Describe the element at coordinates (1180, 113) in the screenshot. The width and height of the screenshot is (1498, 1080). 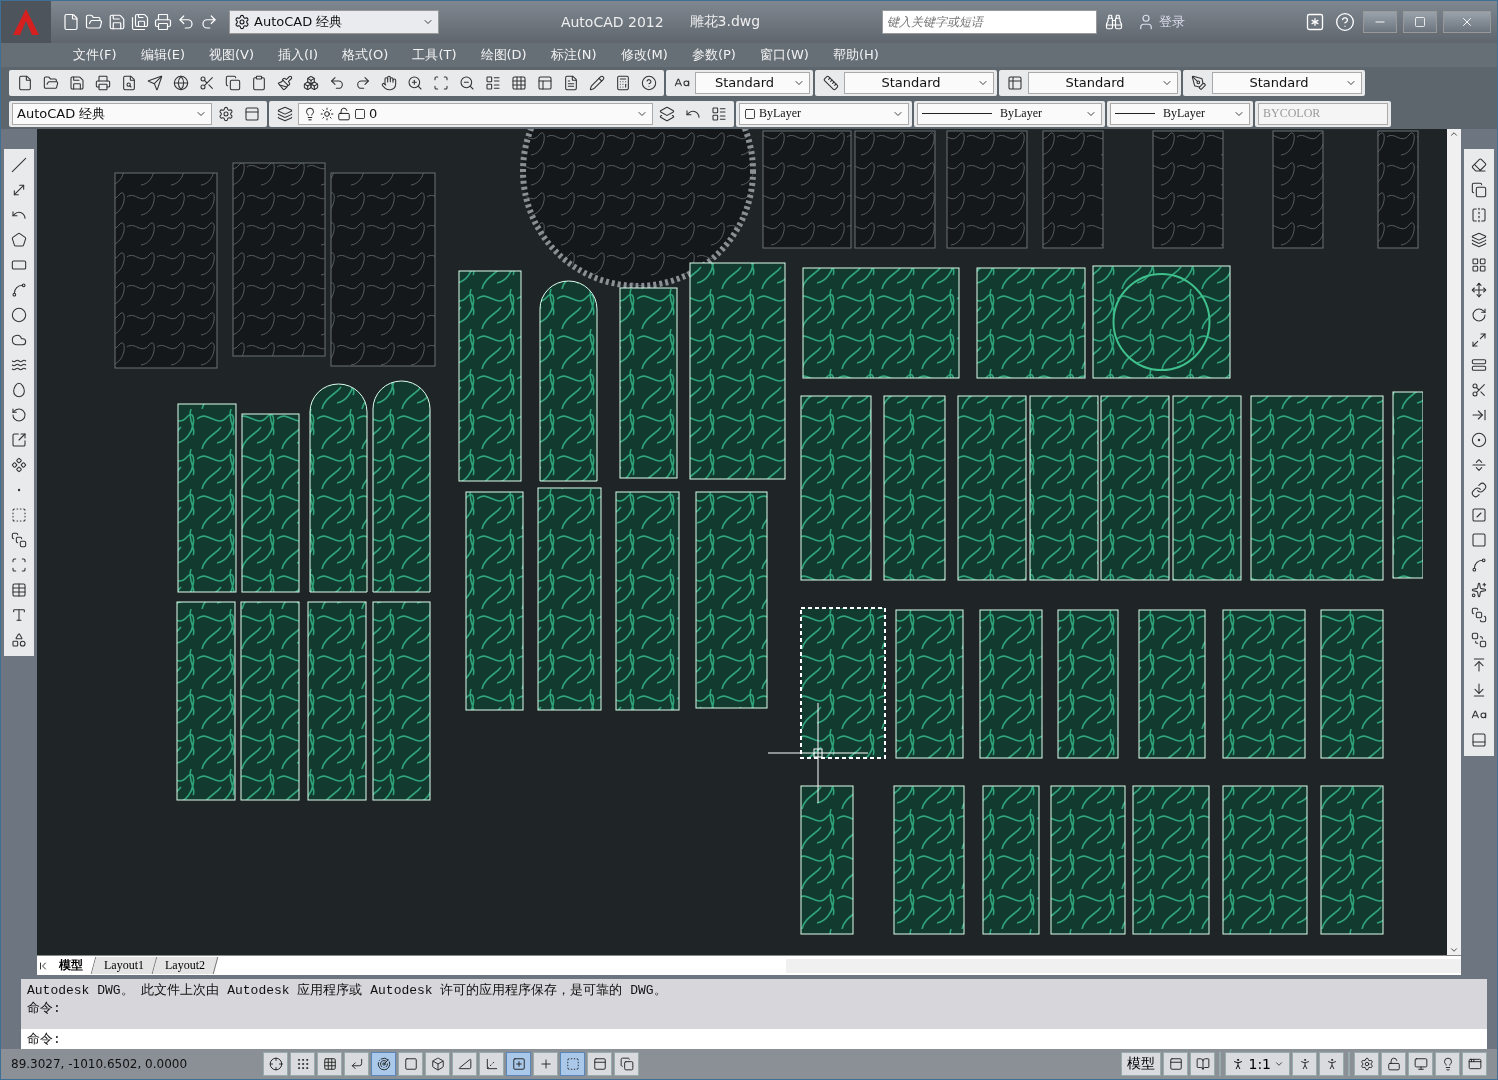
I see `lineweight-dropdown: ByLayer` at that location.